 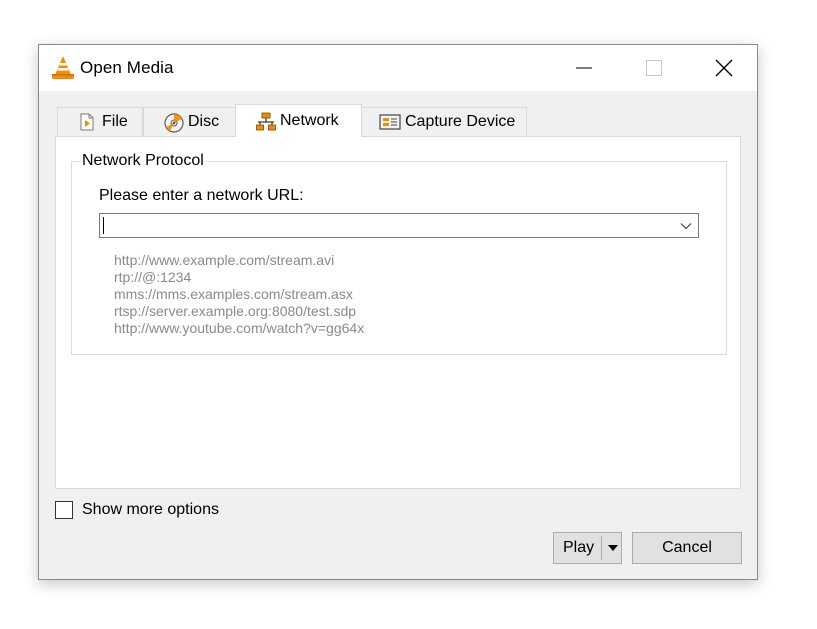 I want to click on tab-file-label: File, so click(x=115, y=121).